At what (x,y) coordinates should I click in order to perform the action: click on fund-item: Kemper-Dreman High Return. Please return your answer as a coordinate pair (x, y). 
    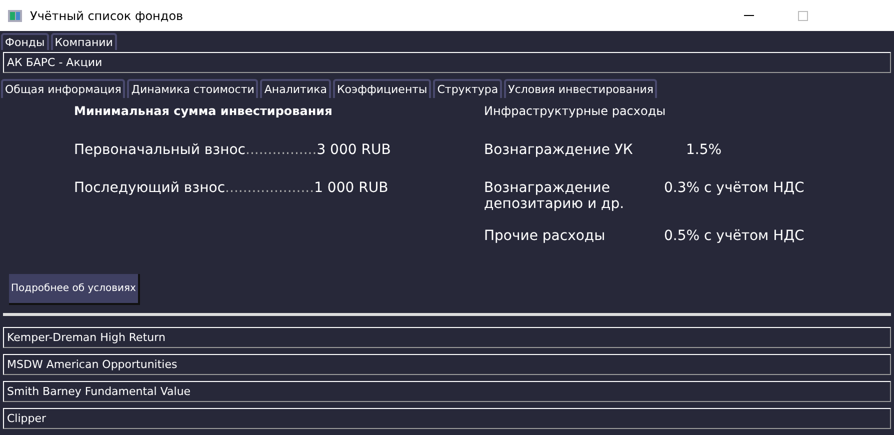
    Looking at the image, I should click on (447, 337).